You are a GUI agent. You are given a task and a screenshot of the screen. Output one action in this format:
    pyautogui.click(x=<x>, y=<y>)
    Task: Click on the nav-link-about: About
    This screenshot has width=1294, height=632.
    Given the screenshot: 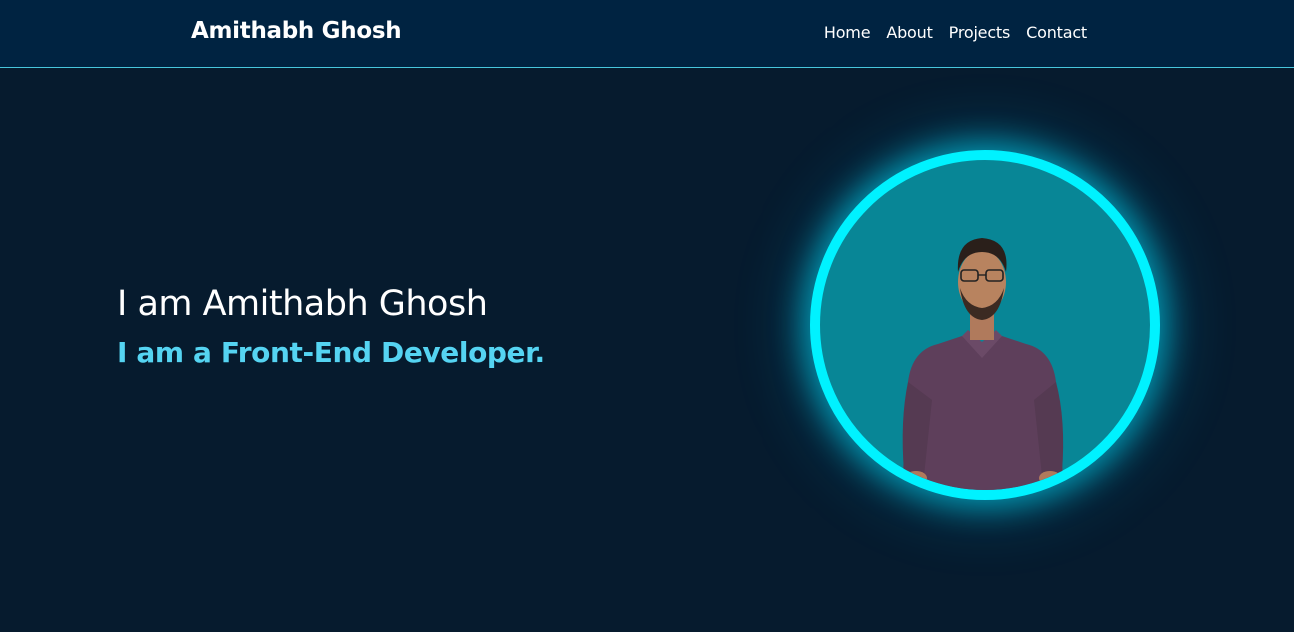 What is the action you would take?
    pyautogui.click(x=909, y=32)
    